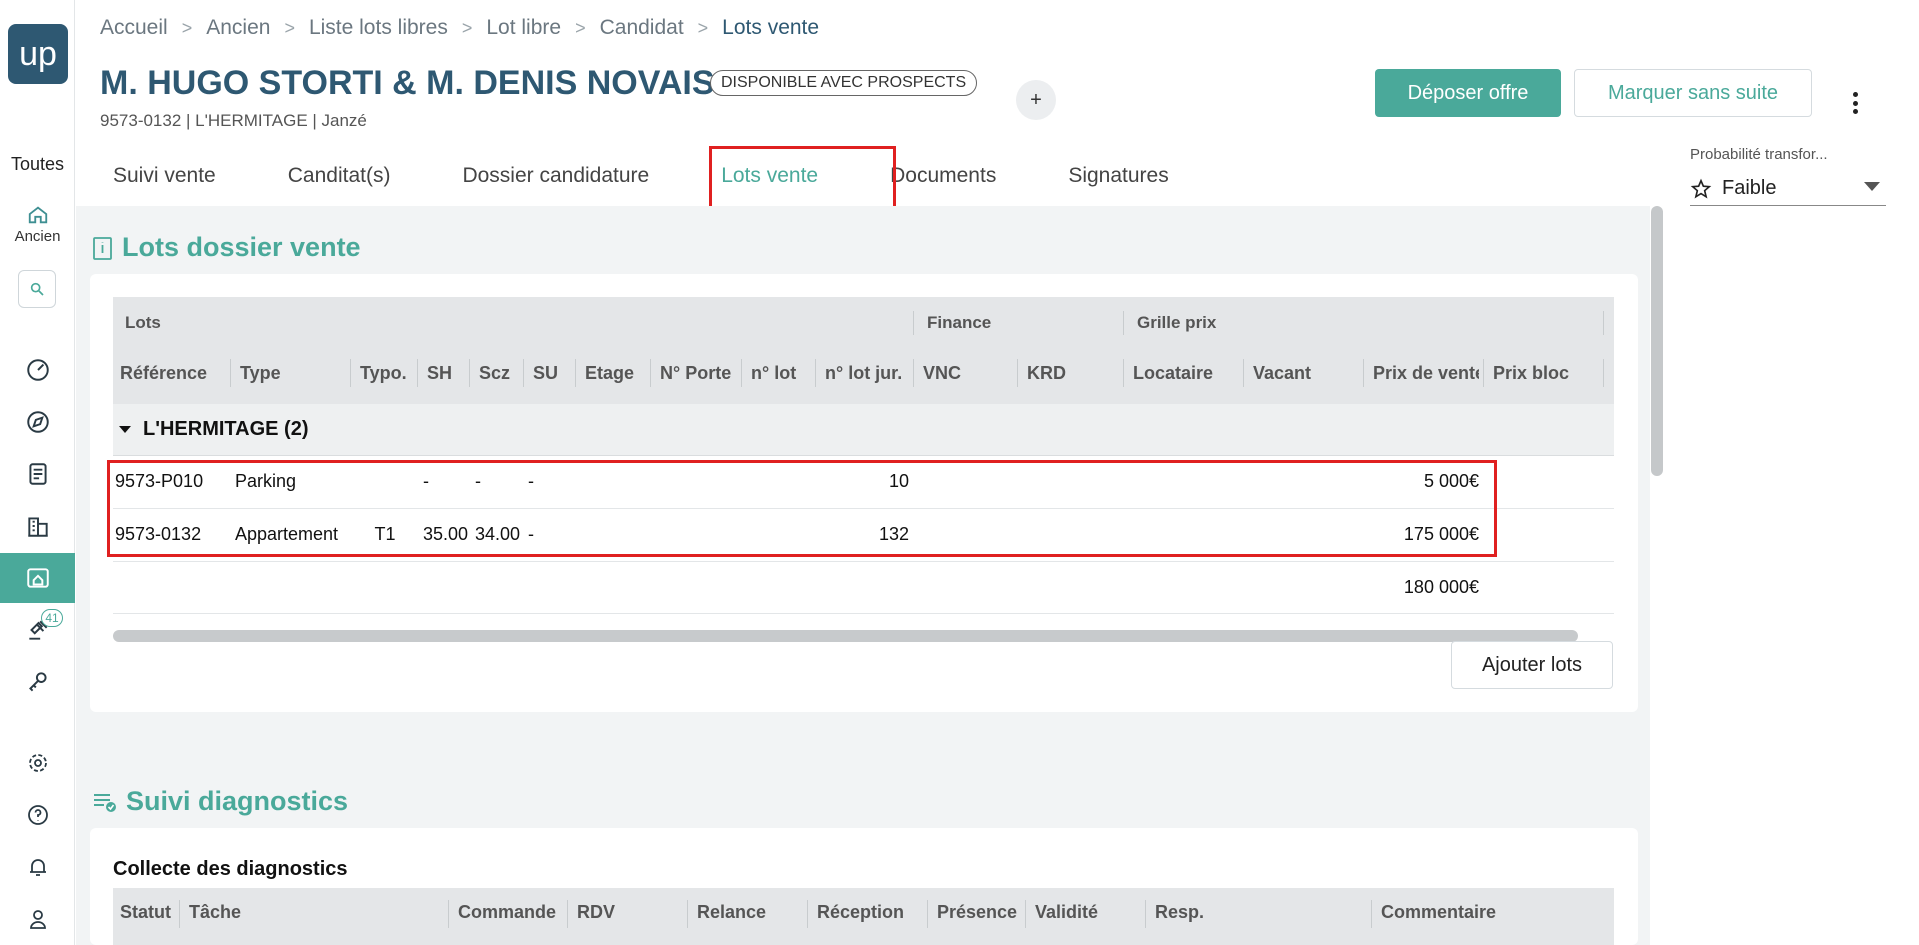  Describe the element at coordinates (407, 83) in the screenshot. I see `page-title: M. HUGO STORTI & M. DENIS NOVAIS` at that location.